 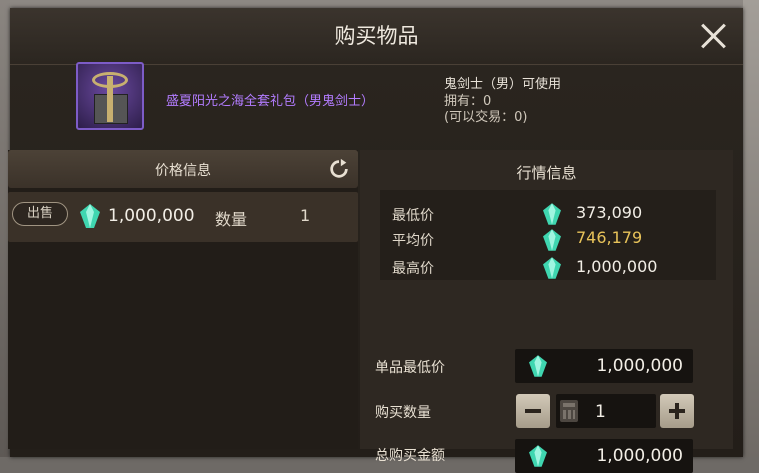 I want to click on dialog-title: 购买物品, so click(x=376, y=36).